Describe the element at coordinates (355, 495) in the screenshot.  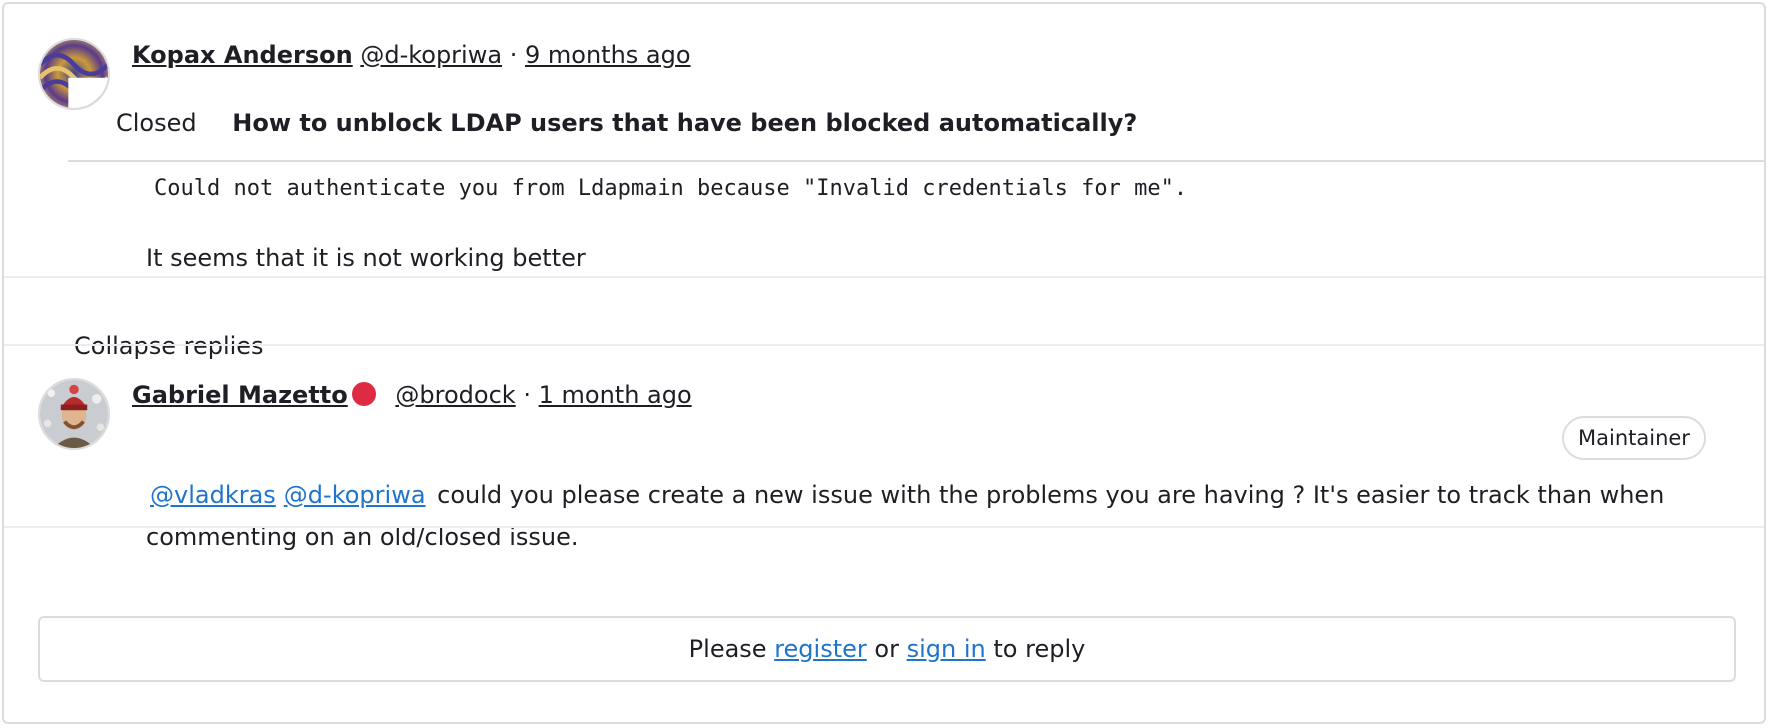
I see `mention-link: @d-kopriwa` at that location.